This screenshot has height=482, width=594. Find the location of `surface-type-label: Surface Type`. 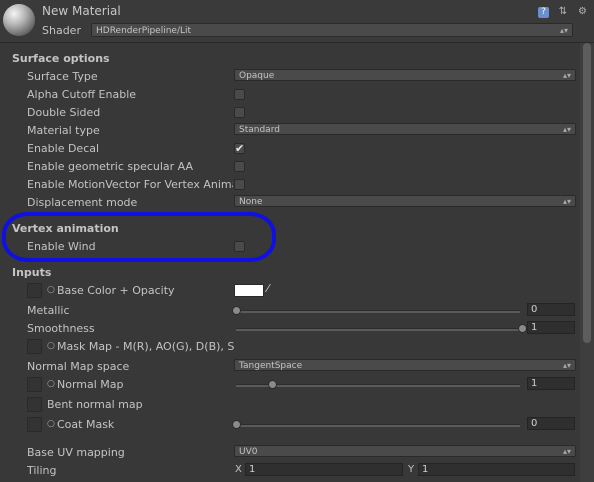

surface-type-label: Surface Type is located at coordinates (62, 76).